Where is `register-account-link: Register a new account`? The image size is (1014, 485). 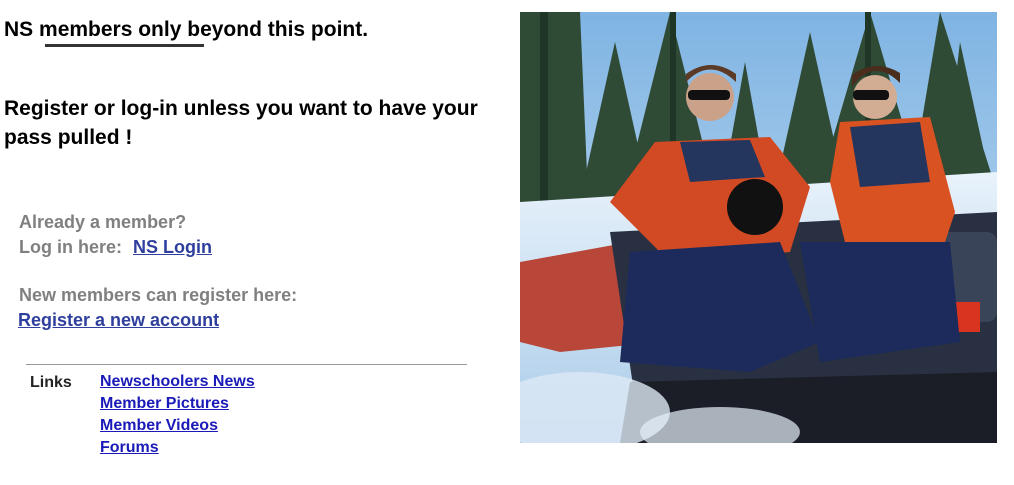
register-account-link: Register a new account is located at coordinates (157, 320).